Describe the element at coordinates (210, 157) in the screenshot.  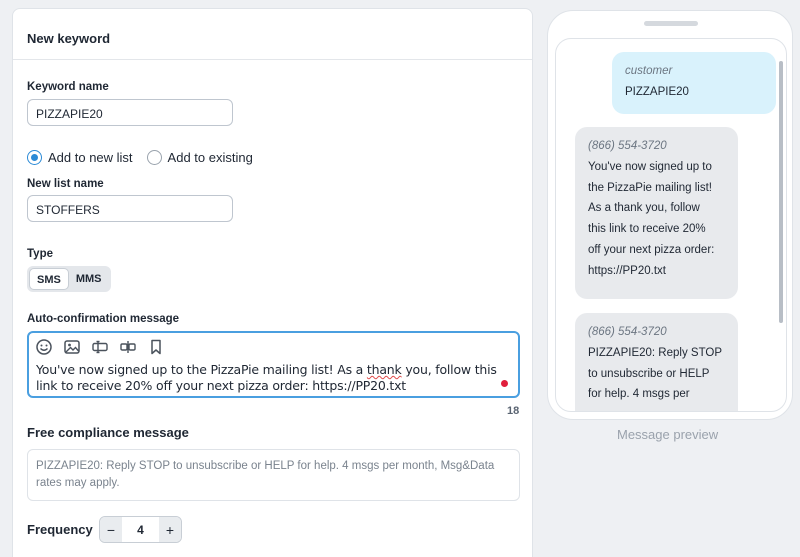
I see `radio-label-existing: Add to existing` at that location.